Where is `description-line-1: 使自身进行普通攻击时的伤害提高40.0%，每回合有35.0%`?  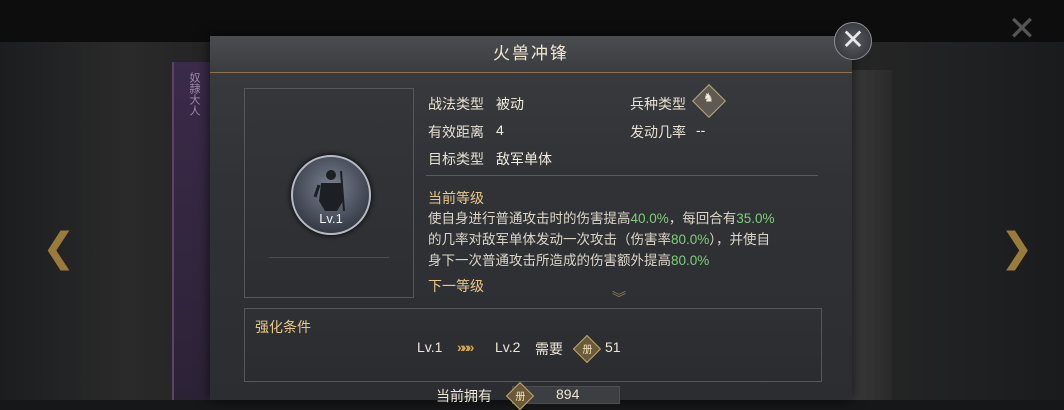 description-line-1: 使自身进行普通攻击时的伤害提高40.0%，每回合有35.0% is located at coordinates (624, 218).